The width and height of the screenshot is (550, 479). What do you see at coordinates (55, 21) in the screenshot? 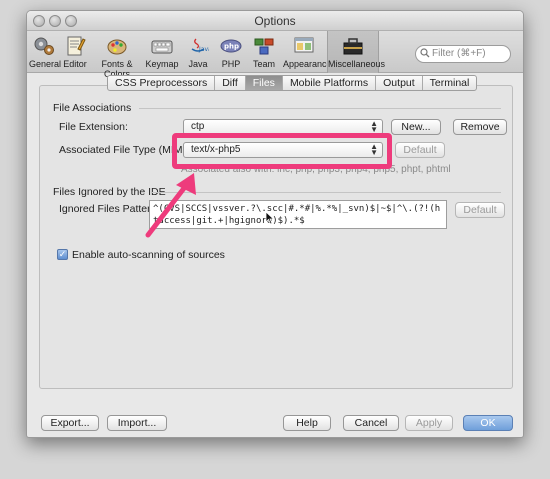
I see `minimize-button` at bounding box center [55, 21].